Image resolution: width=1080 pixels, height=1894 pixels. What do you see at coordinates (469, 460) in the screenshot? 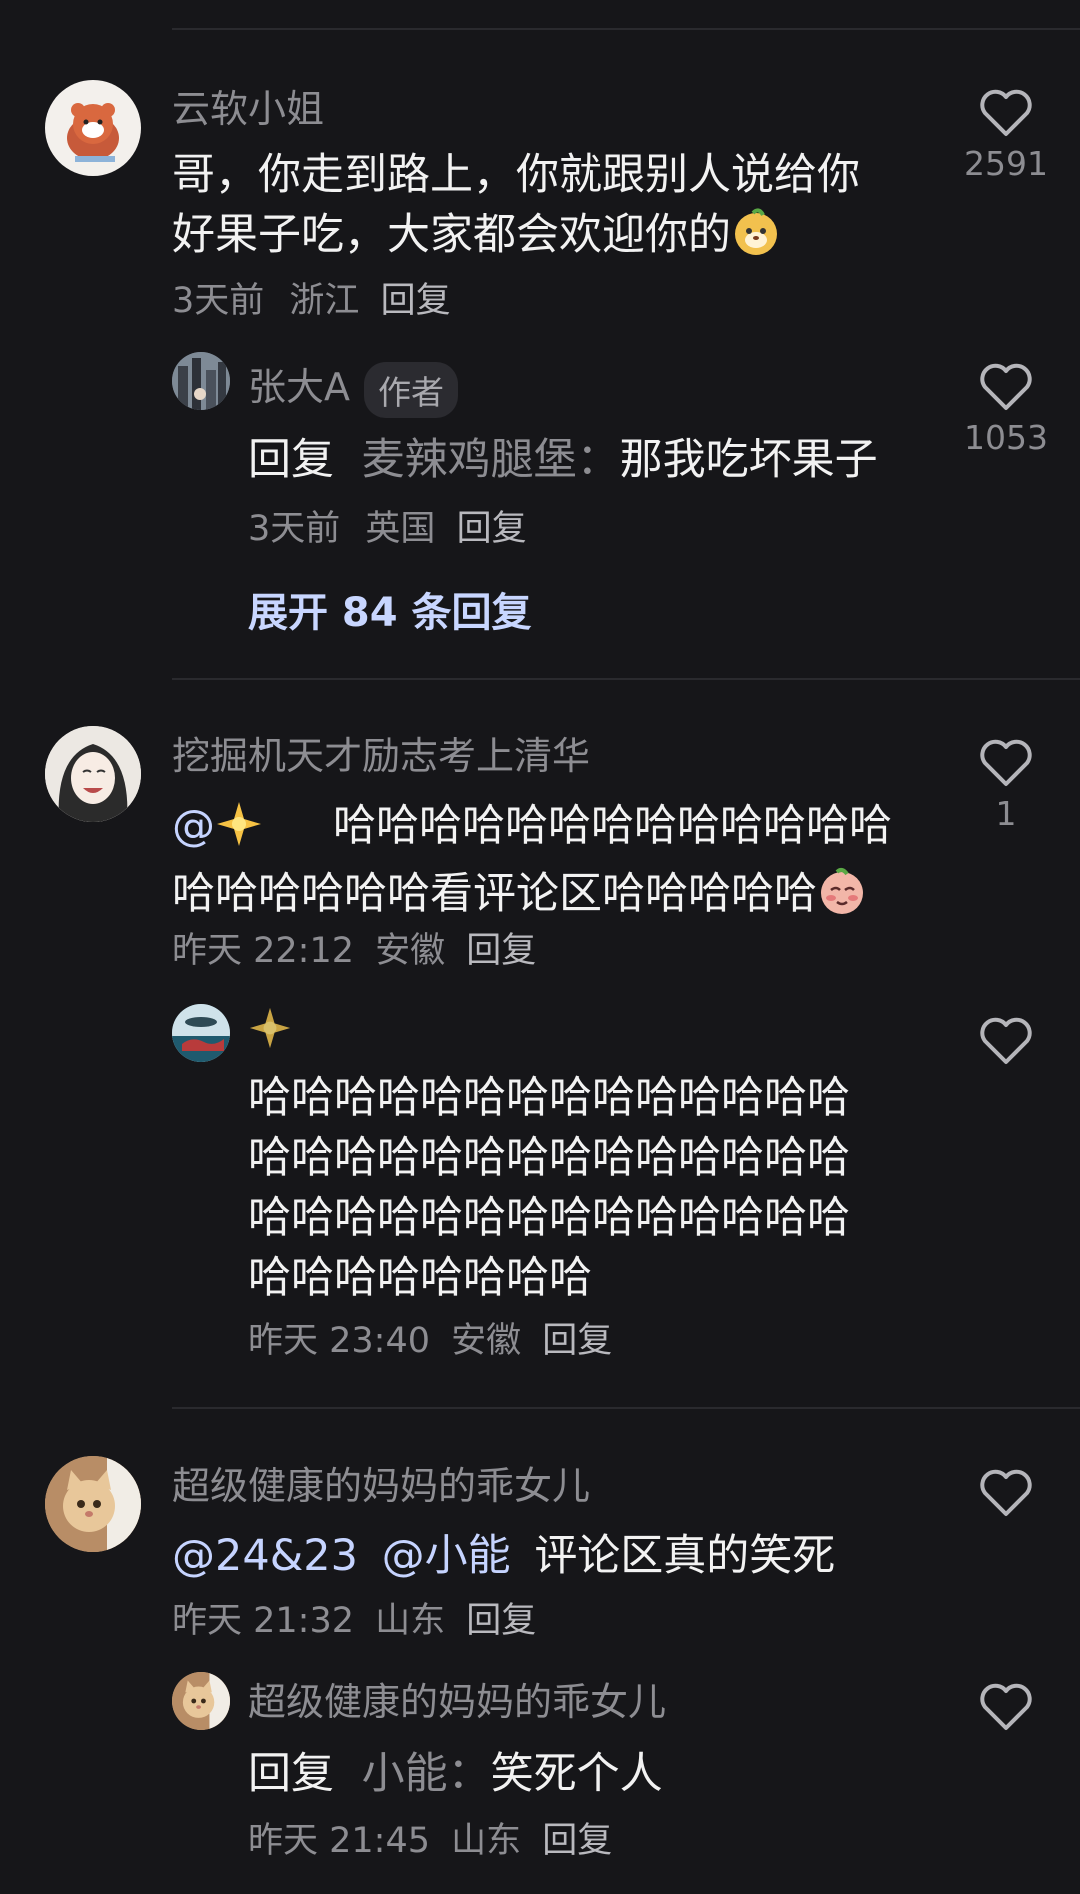
I see `reply-to-user: 麦辣鸡腿堡` at bounding box center [469, 460].